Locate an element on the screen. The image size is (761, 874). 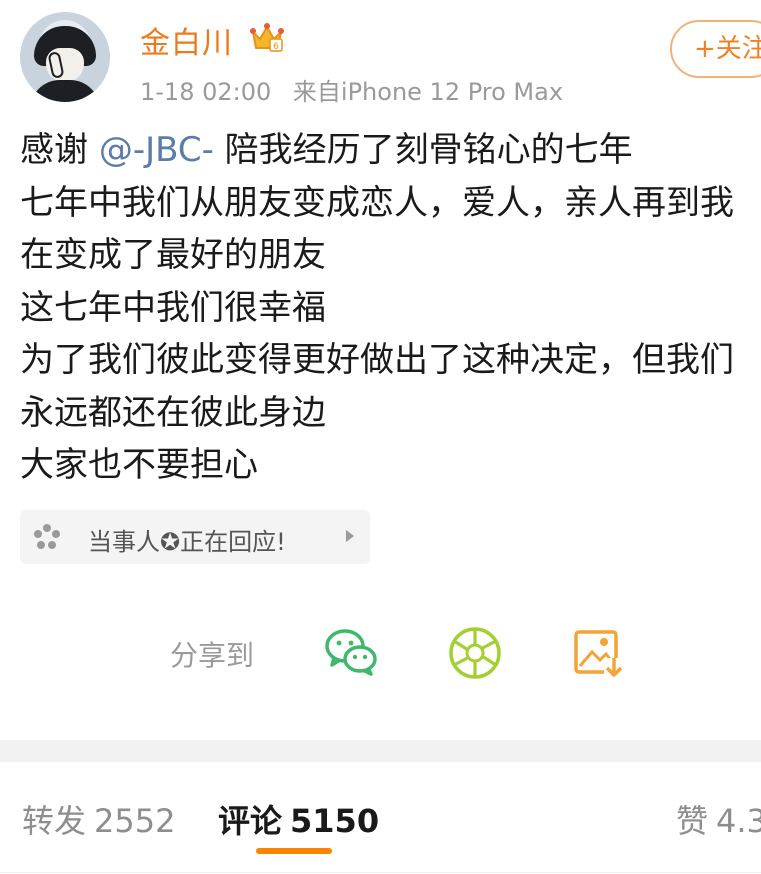
active-tab-indicator is located at coordinates (294, 851).